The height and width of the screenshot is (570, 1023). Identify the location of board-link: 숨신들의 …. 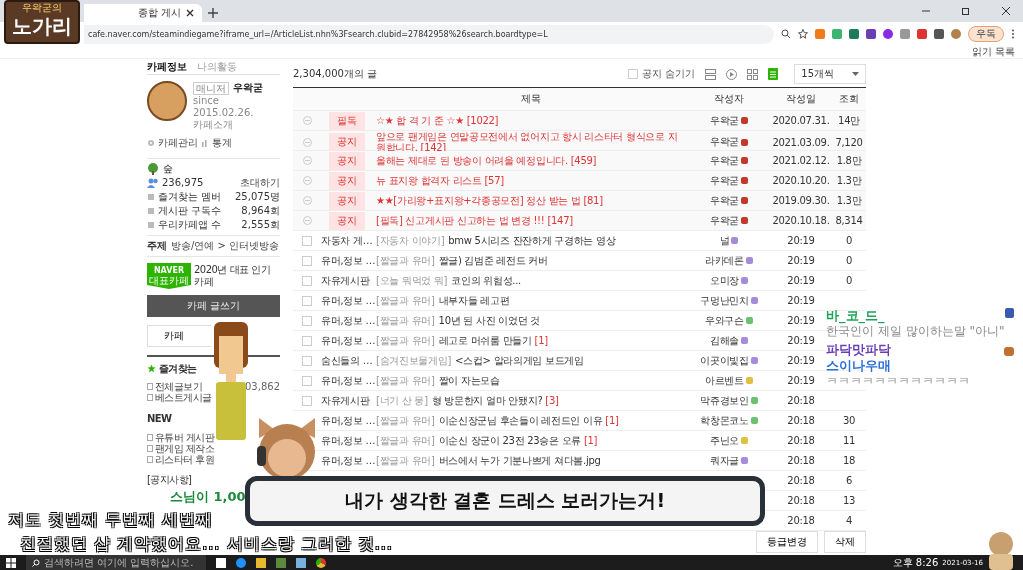
(347, 360).